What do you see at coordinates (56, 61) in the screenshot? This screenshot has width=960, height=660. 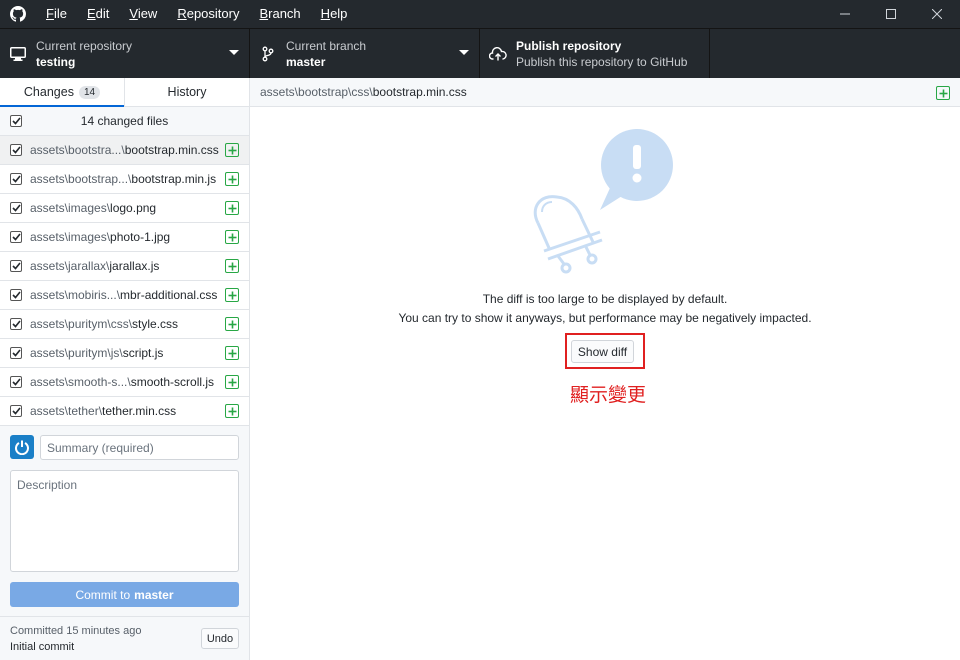 I see `repository-name: testing` at bounding box center [56, 61].